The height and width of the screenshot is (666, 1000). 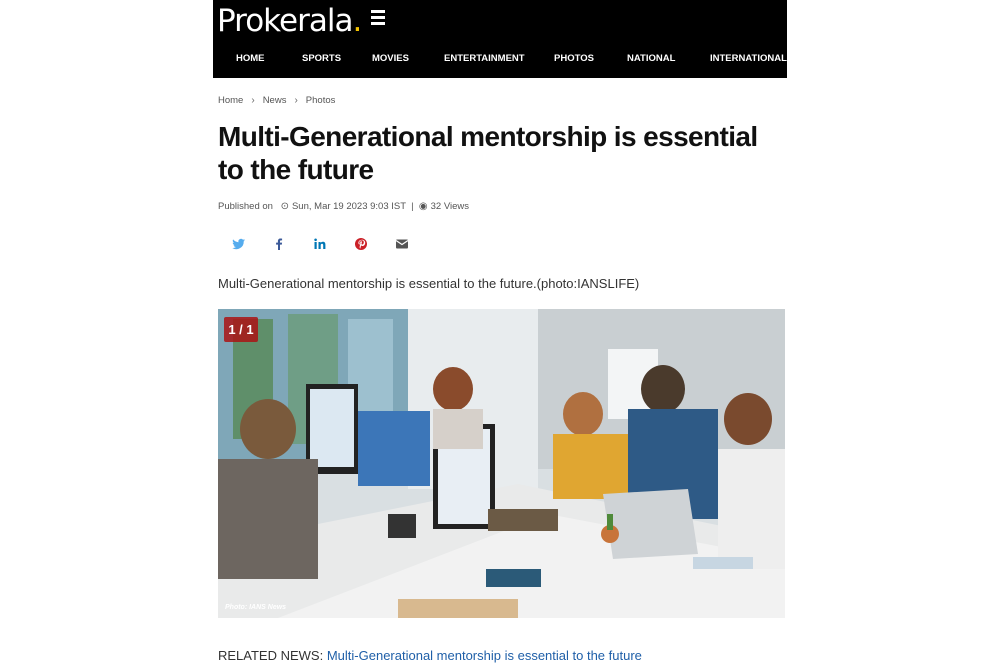 I want to click on email-icon, so click(x=402, y=244).